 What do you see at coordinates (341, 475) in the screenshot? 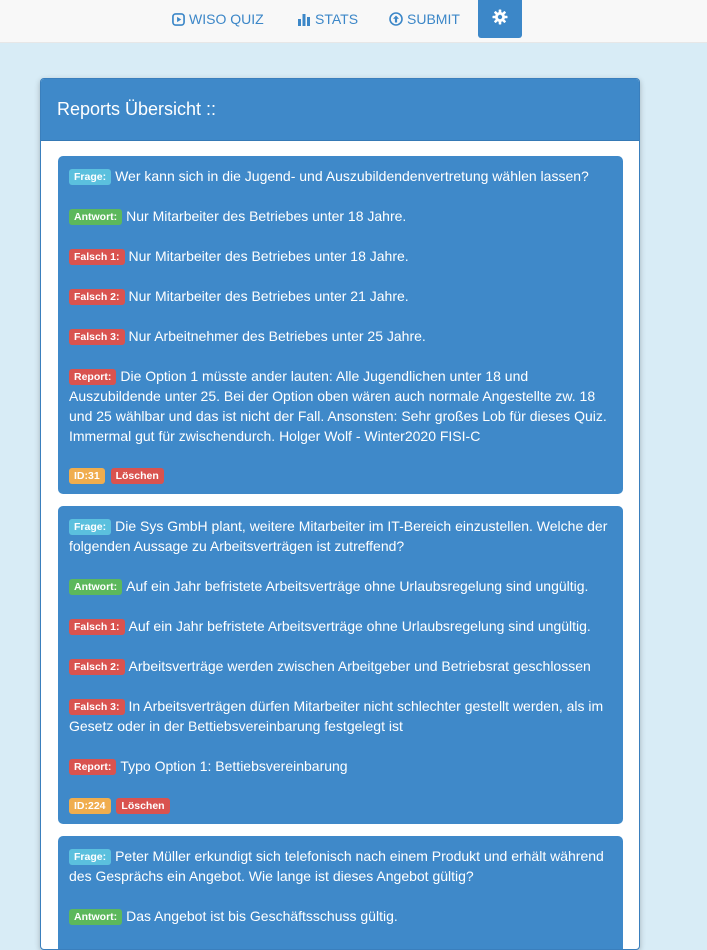
I see `report-footer: ID:31 Löschen` at bounding box center [341, 475].